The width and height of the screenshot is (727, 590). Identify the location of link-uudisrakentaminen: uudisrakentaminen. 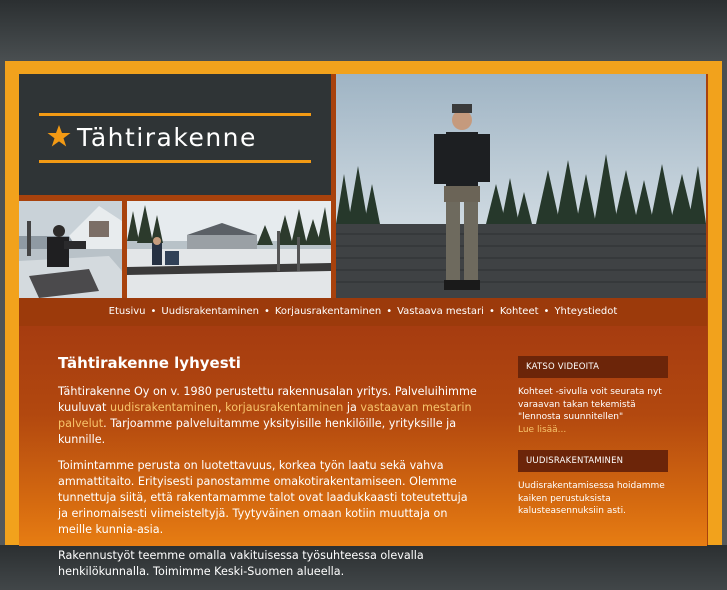
(164, 407).